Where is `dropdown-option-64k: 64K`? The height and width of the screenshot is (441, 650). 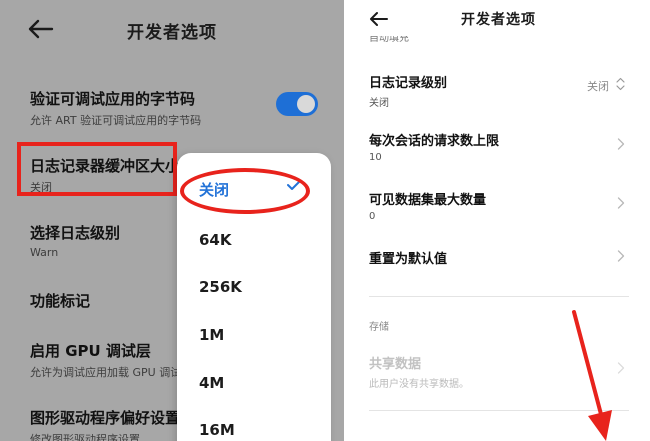 dropdown-option-64k: 64K is located at coordinates (215, 240).